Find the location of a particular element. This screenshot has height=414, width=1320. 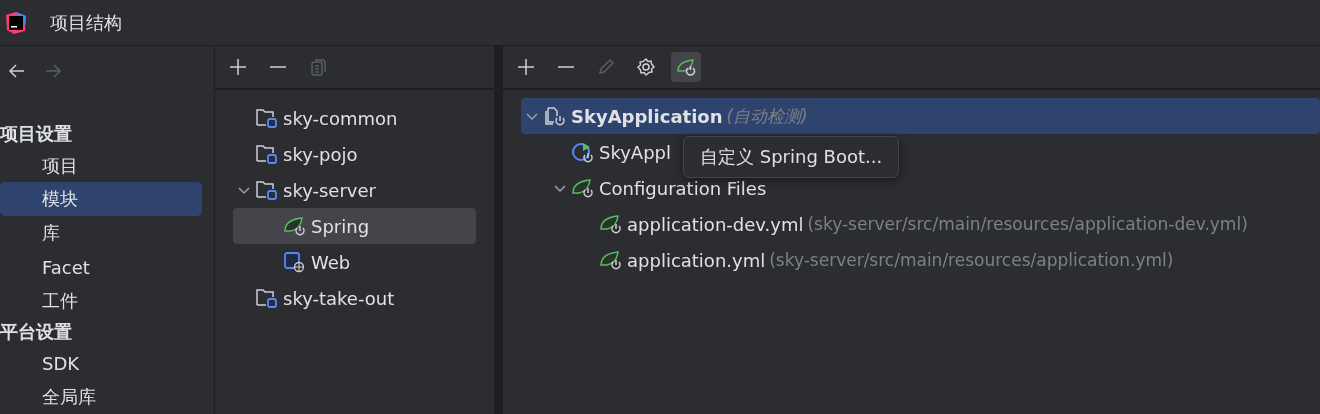

sidebar-item: 库 is located at coordinates (101, 233).